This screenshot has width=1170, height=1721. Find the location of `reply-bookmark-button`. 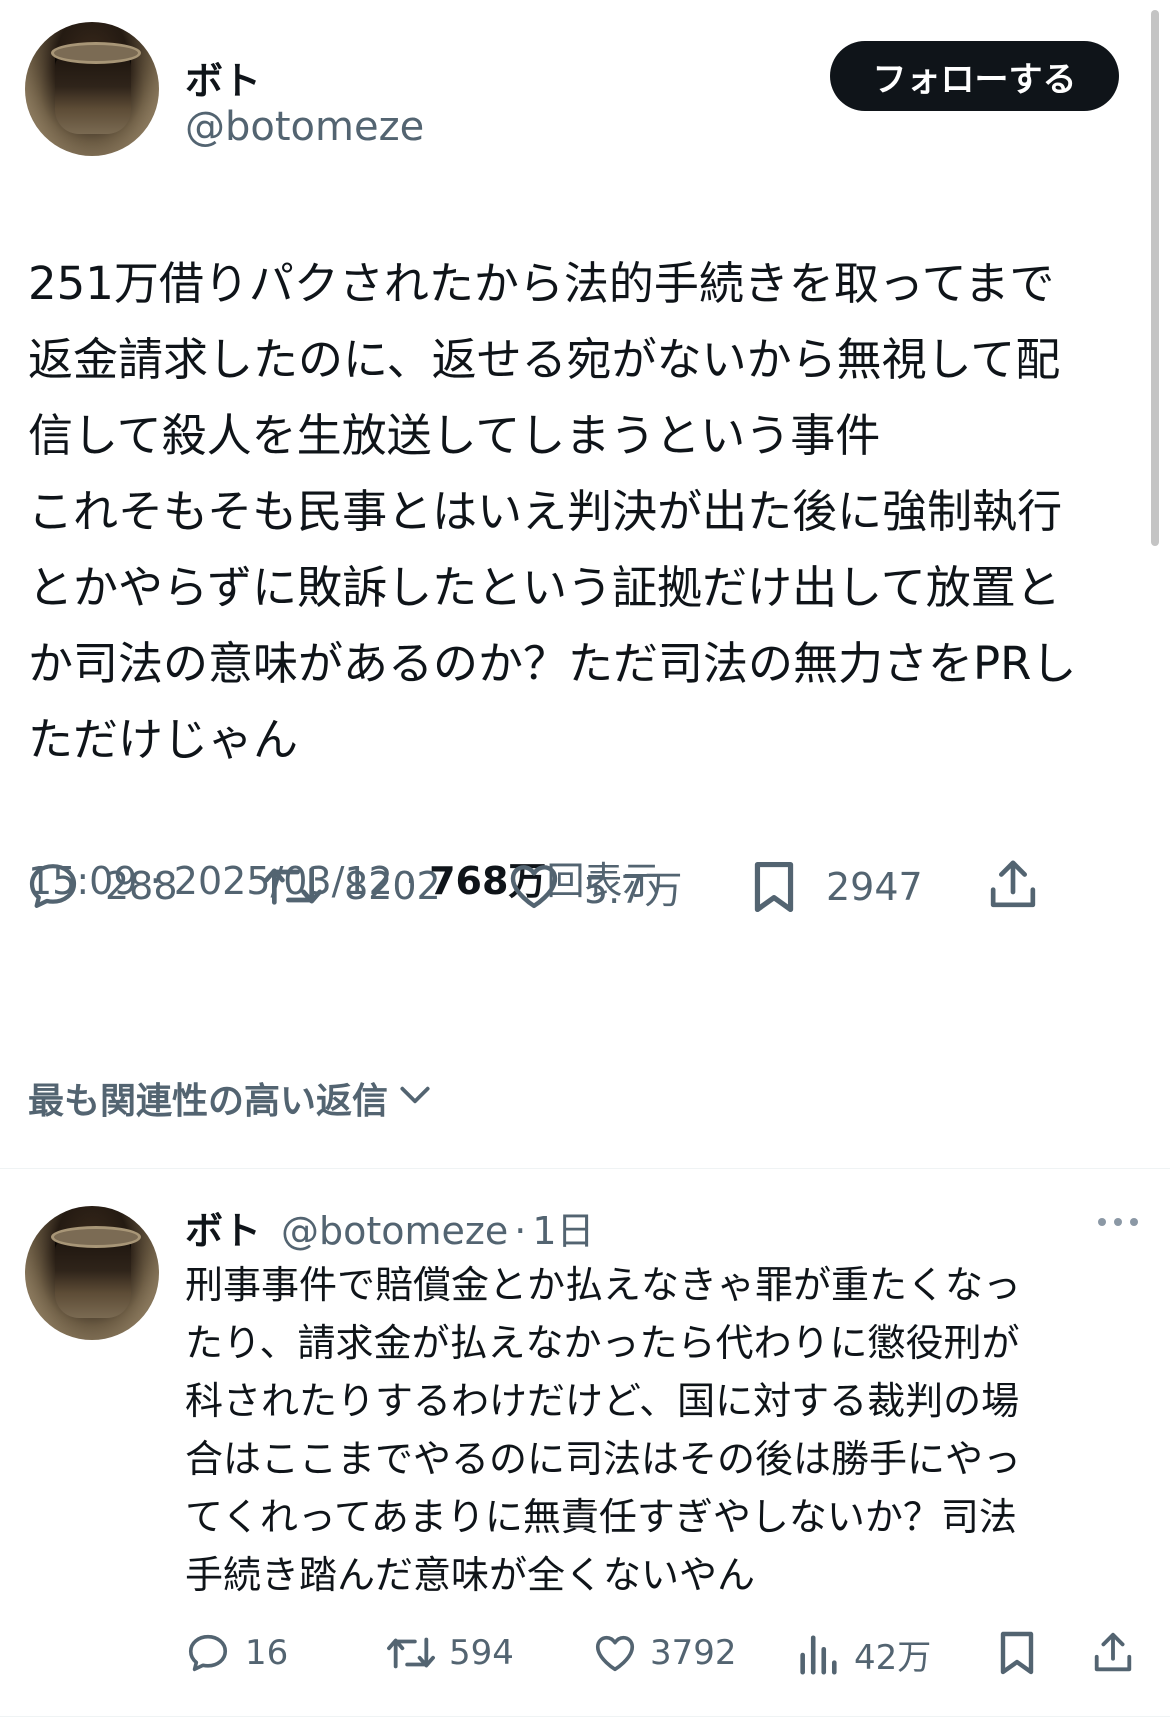

reply-bookmark-button is located at coordinates (1017, 1653).